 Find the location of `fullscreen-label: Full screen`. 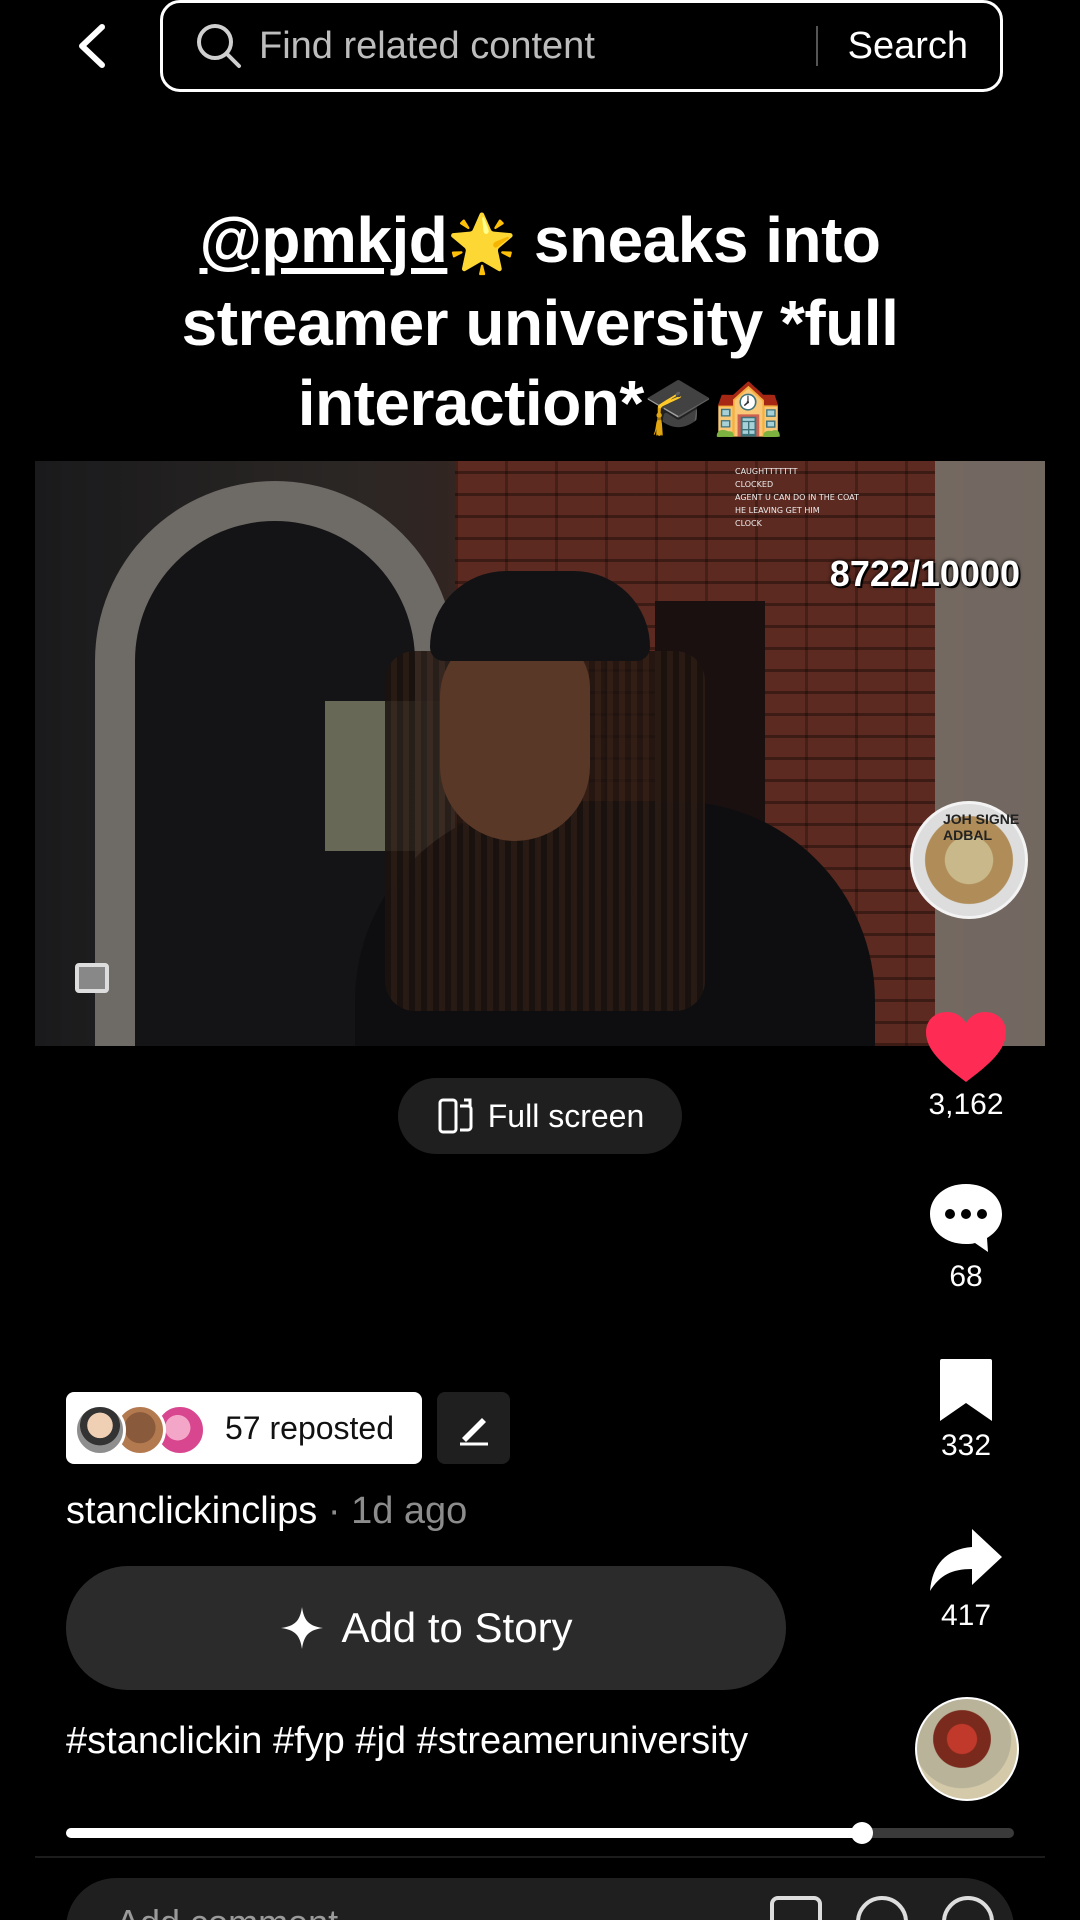

fullscreen-label: Full screen is located at coordinates (566, 1115).